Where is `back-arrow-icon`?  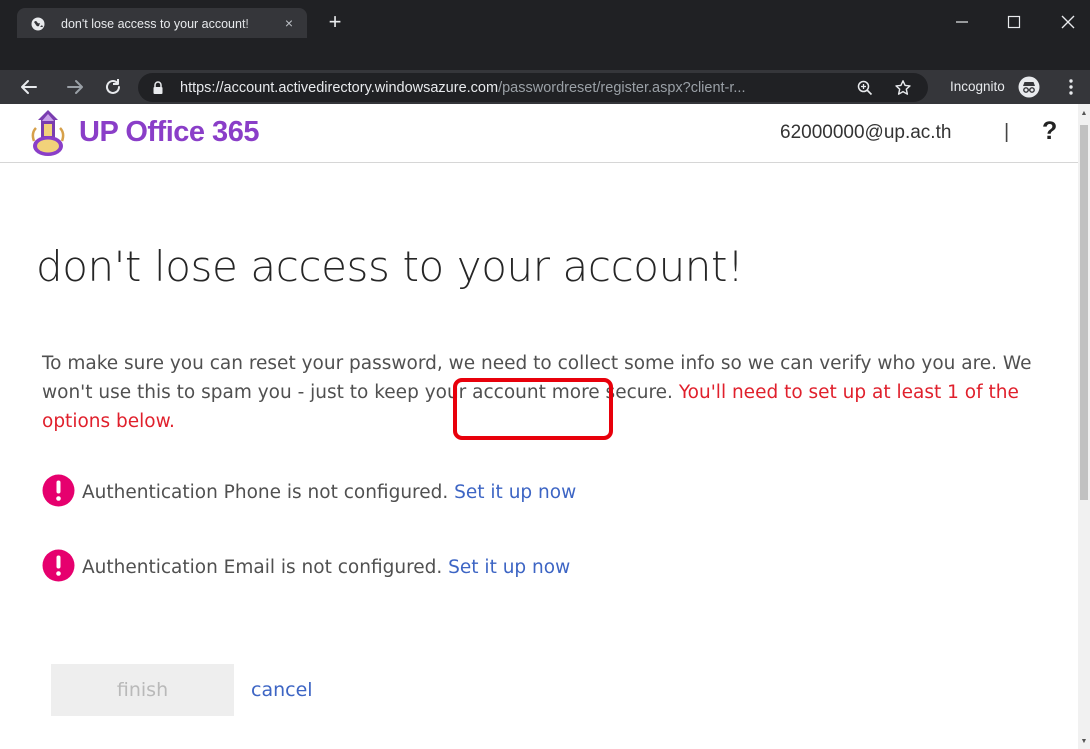 back-arrow-icon is located at coordinates (29, 87).